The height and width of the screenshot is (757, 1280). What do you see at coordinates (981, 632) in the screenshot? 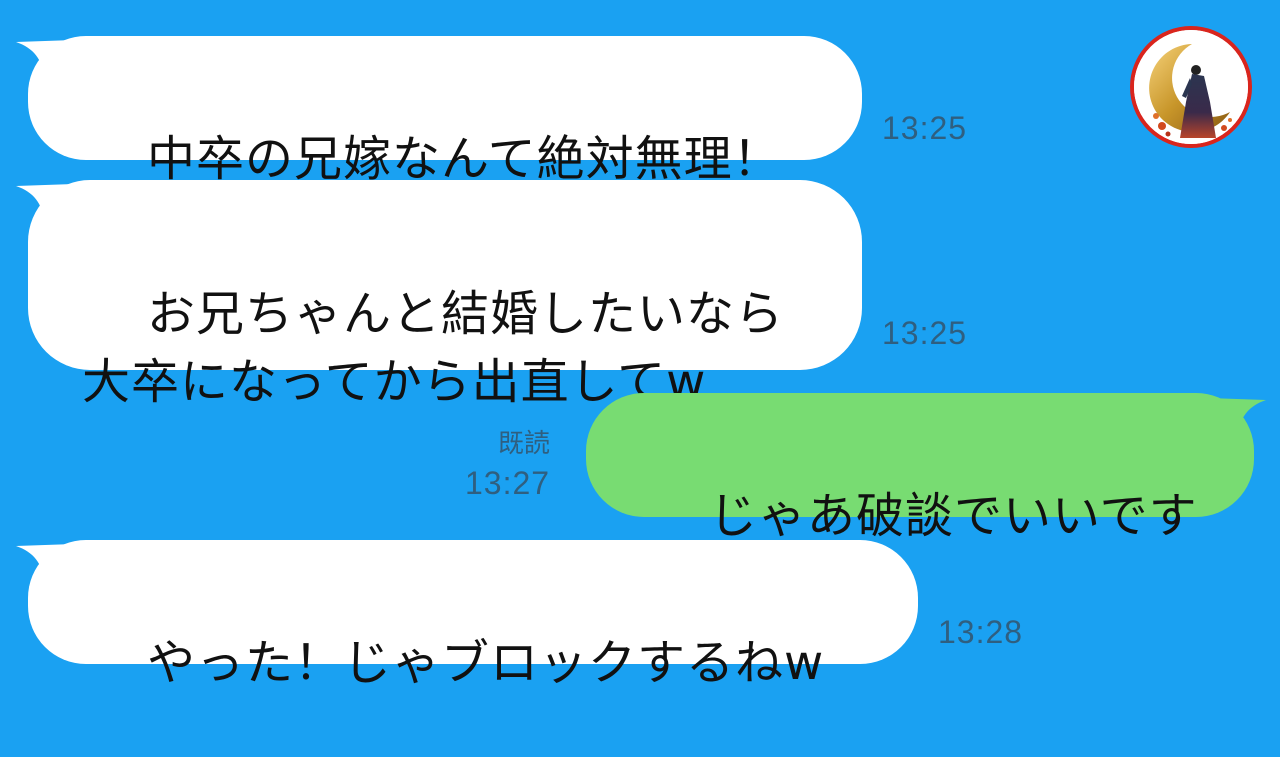
I see `message-time: 13:28` at bounding box center [981, 632].